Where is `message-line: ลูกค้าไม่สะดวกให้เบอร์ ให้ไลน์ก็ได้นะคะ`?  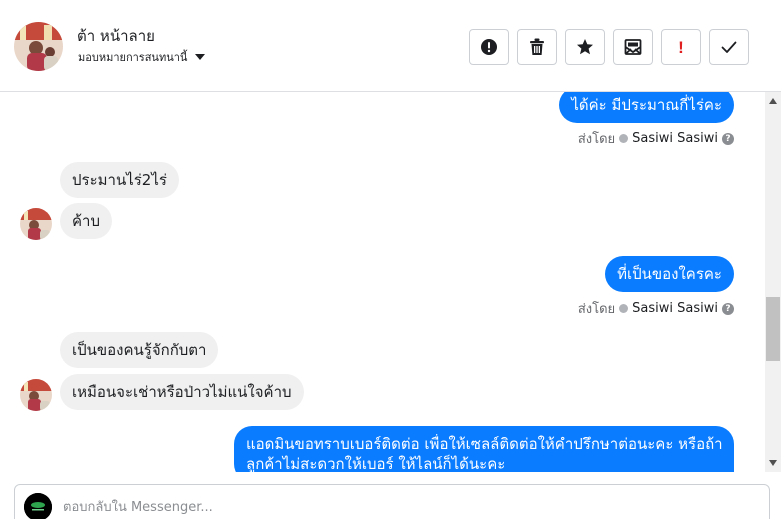
message-line: ลูกค้าไม่สะดวกให้เบอร์ ให้ไลน์ก็ได้นะคะ is located at coordinates (376, 463).